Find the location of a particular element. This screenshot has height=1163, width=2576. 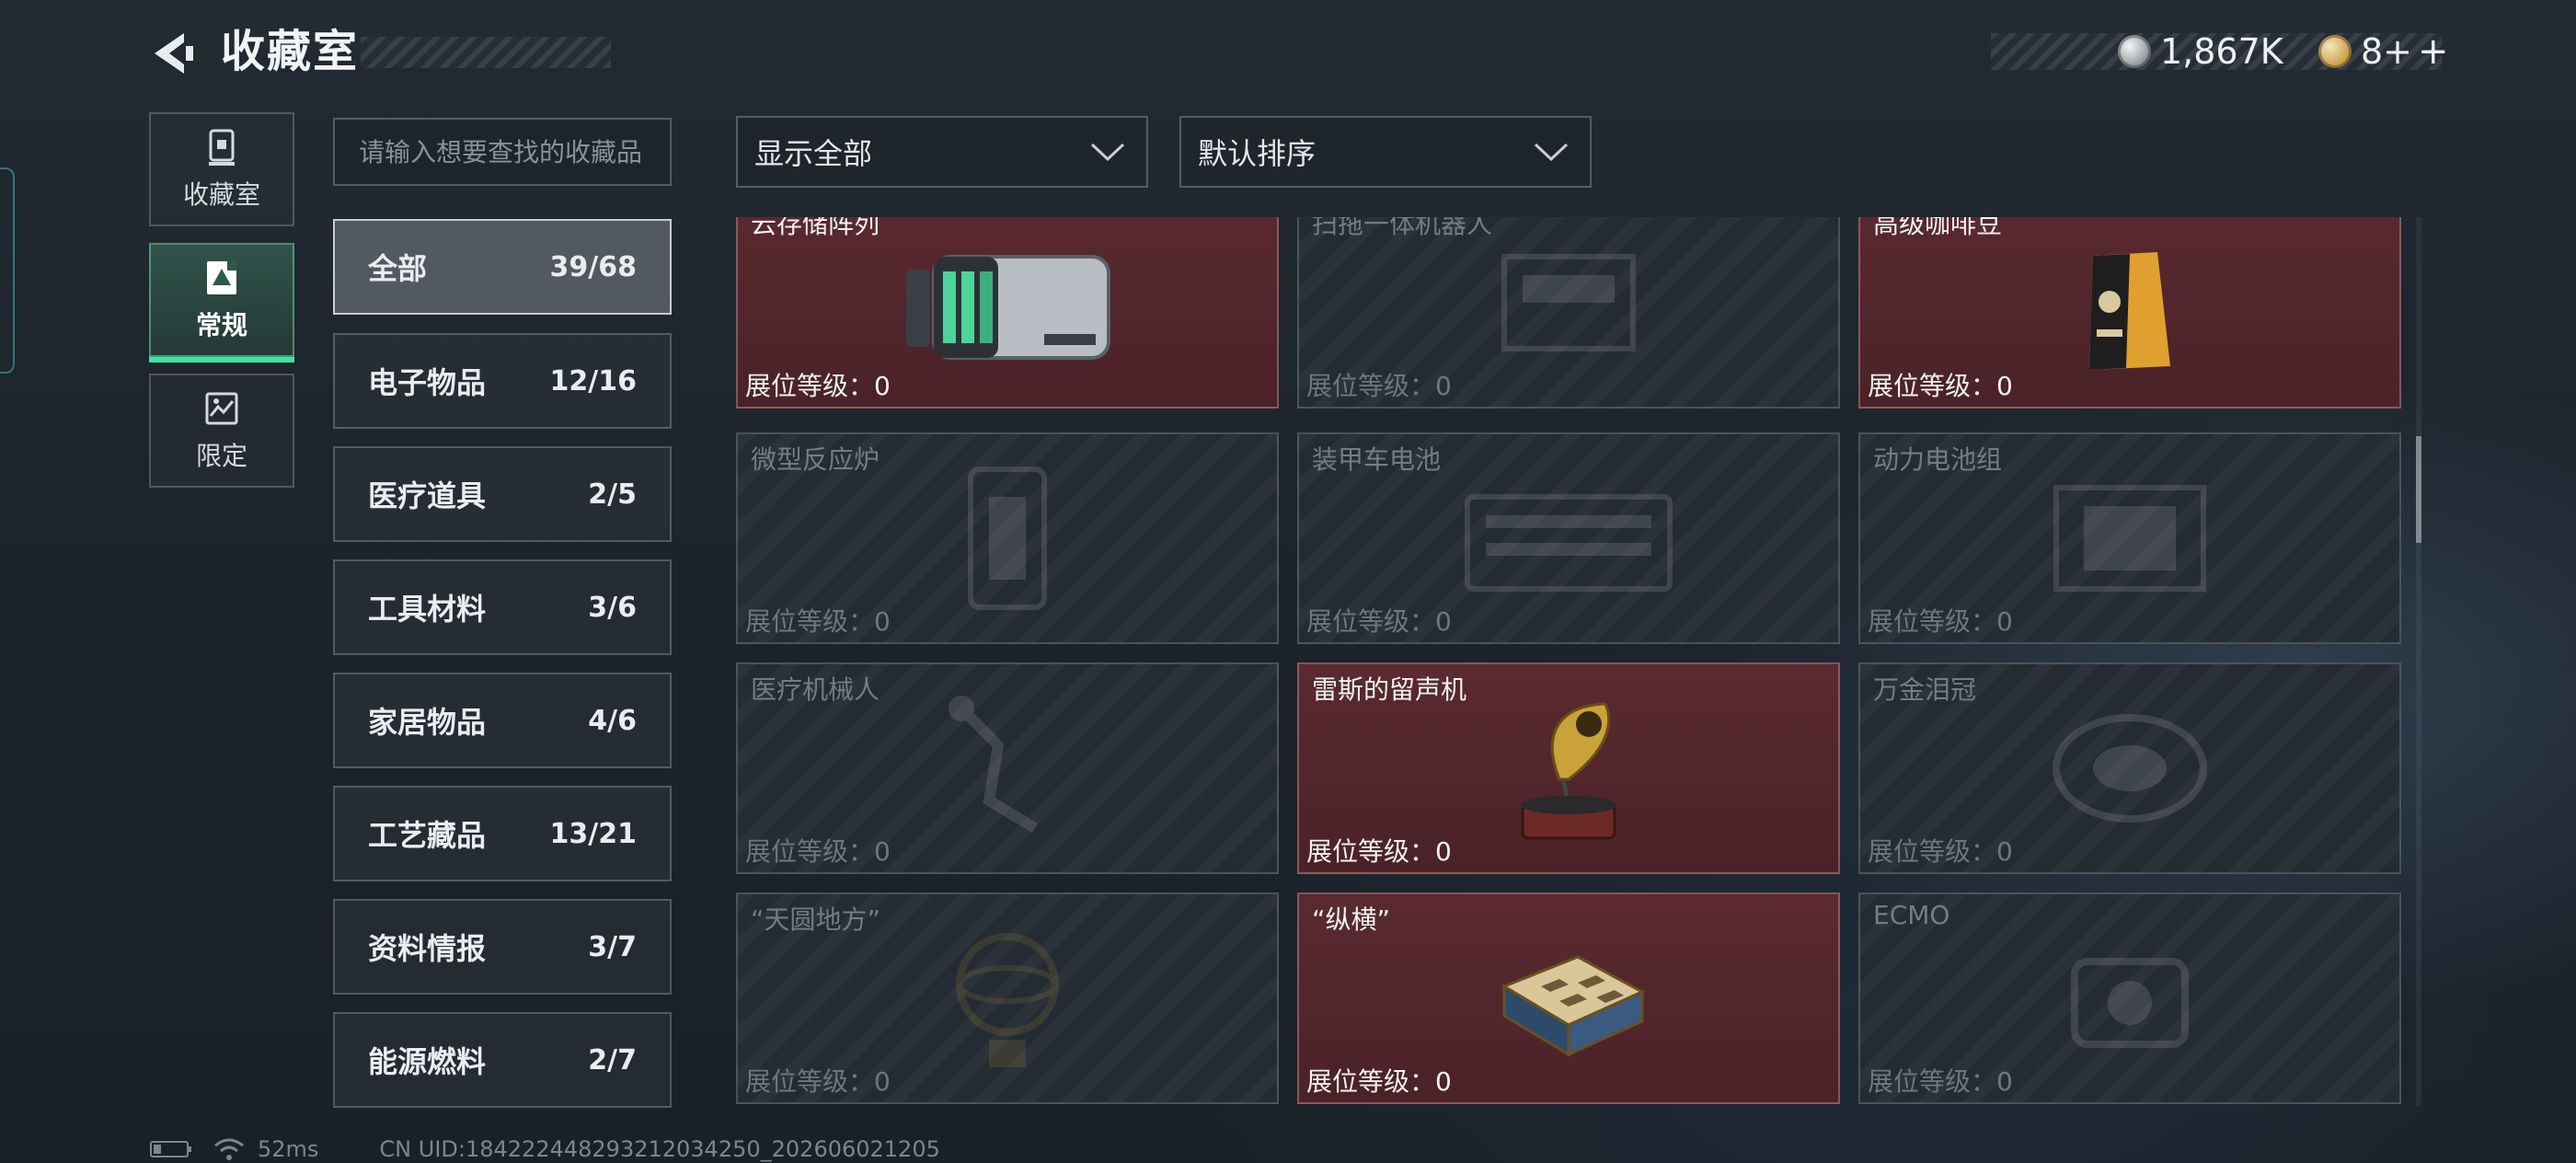

category-count: 2/7 is located at coordinates (612, 1060).